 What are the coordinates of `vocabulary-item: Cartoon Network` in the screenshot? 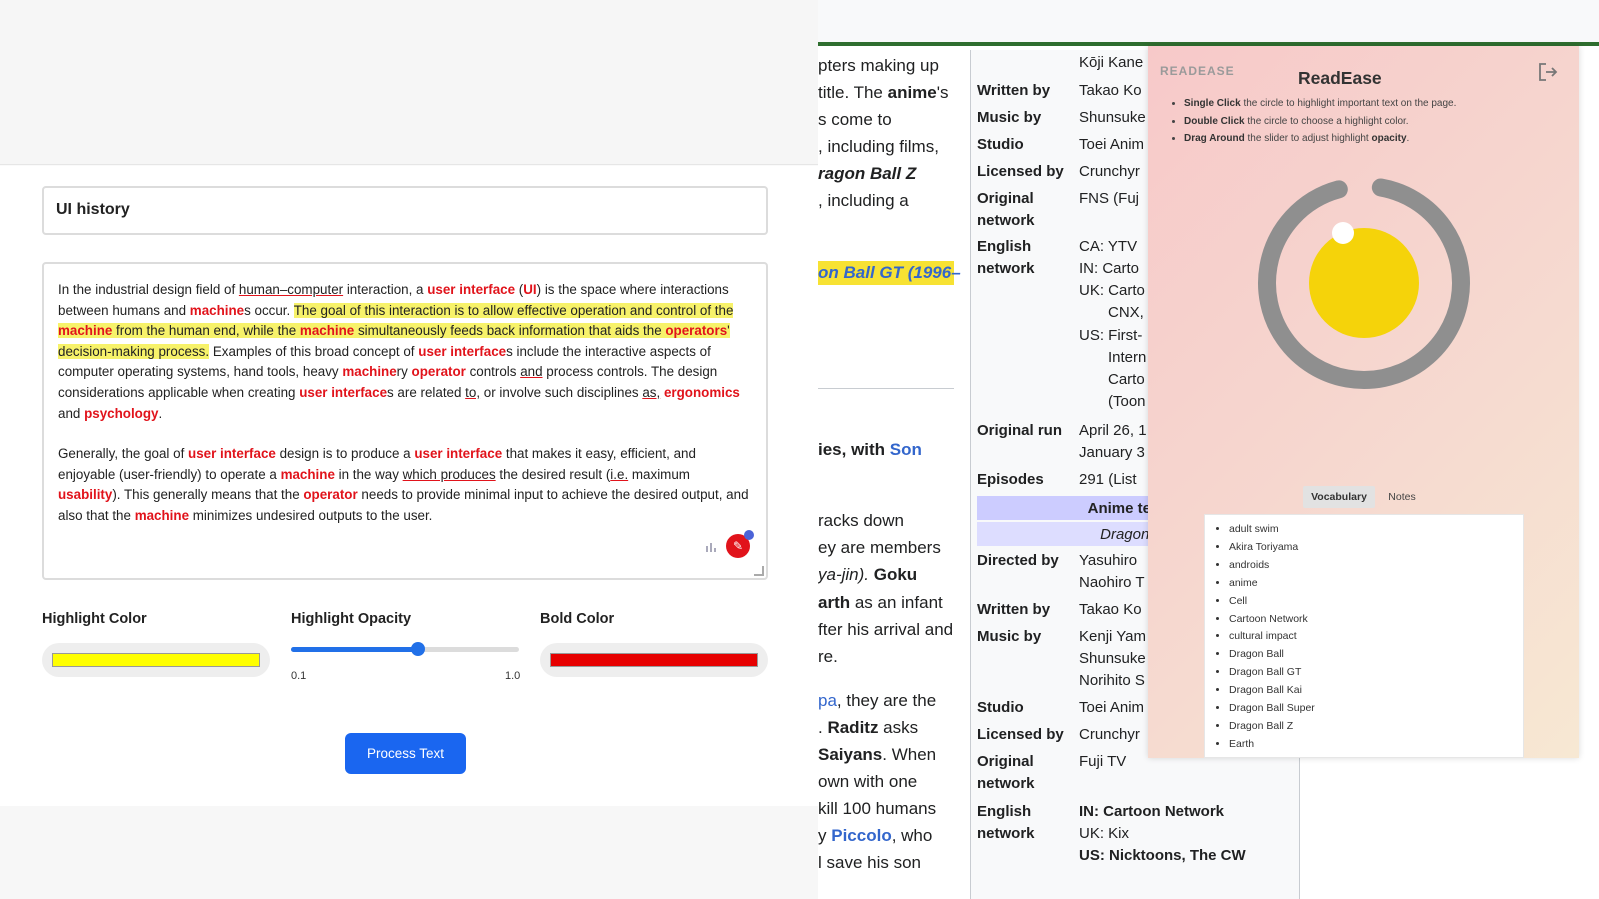 It's located at (1376, 620).